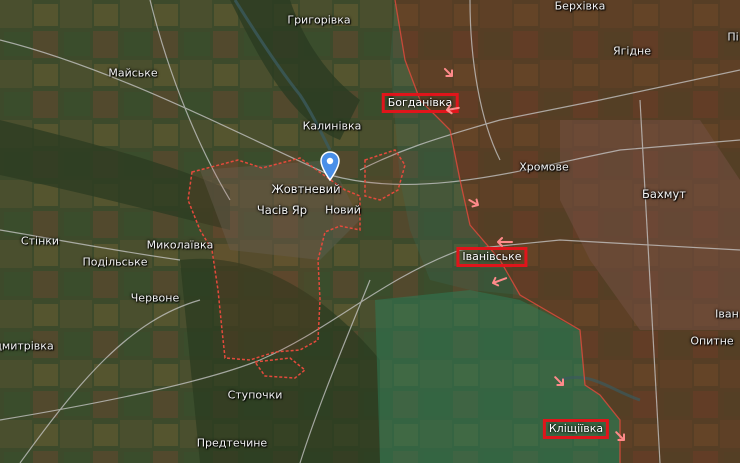  Describe the element at coordinates (733, 37) in the screenshot. I see `label-pi-partial: Пі` at that location.